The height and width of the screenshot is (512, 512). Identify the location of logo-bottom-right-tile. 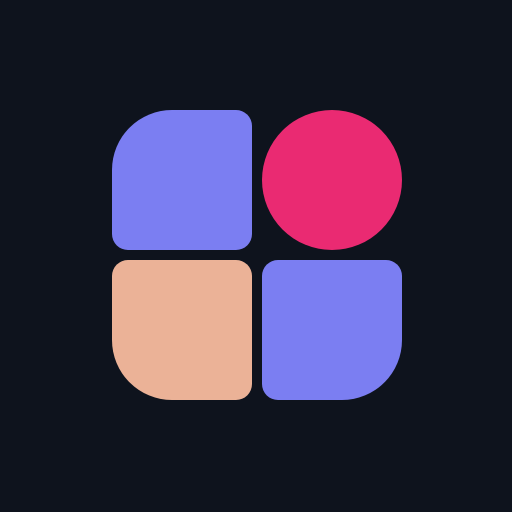
(332, 330).